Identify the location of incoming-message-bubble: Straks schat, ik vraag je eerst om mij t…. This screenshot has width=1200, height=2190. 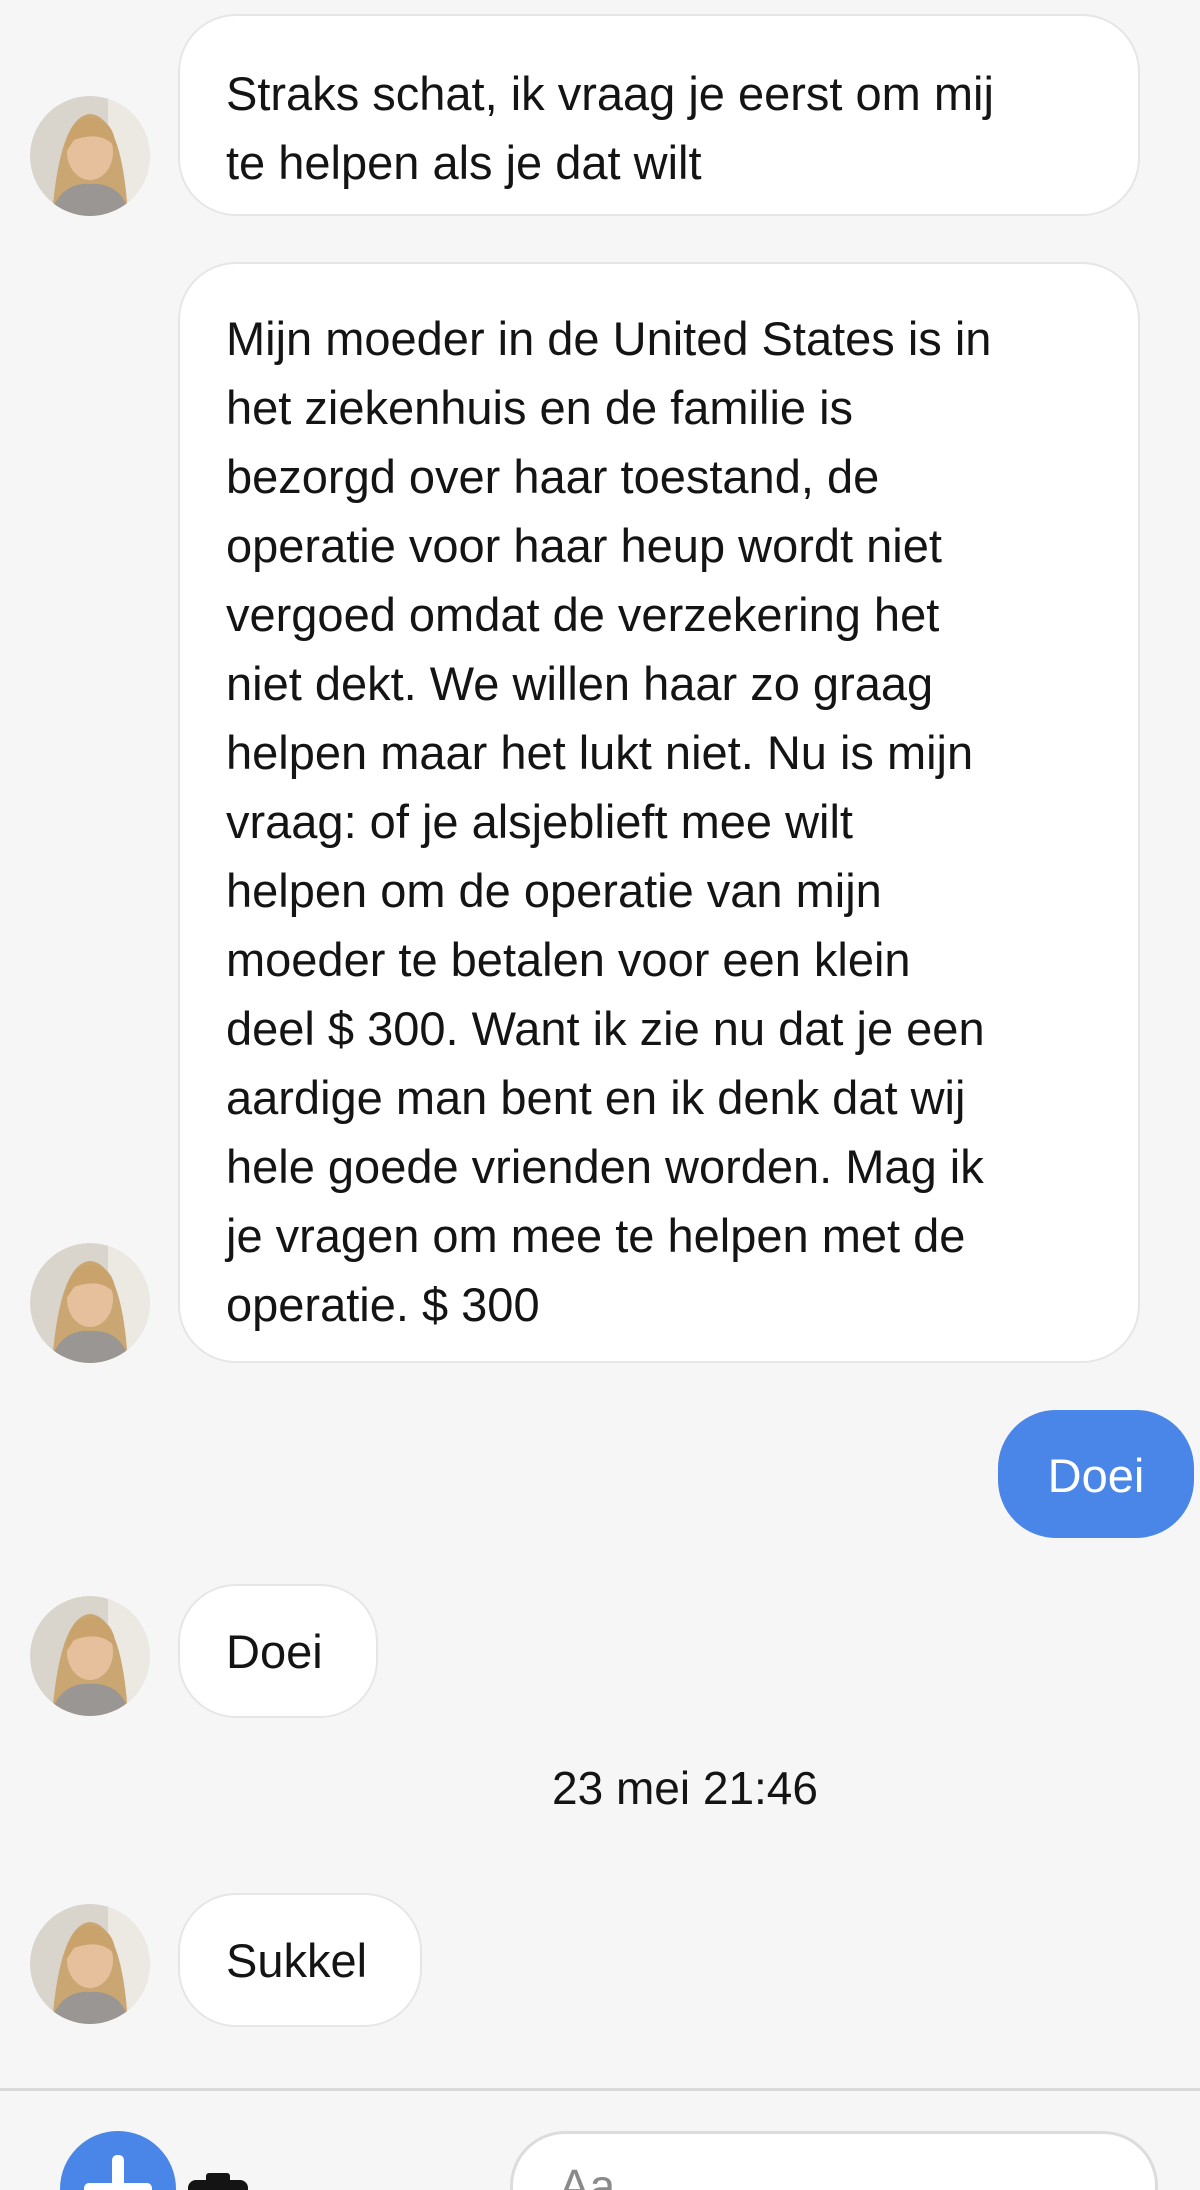
(659, 115).